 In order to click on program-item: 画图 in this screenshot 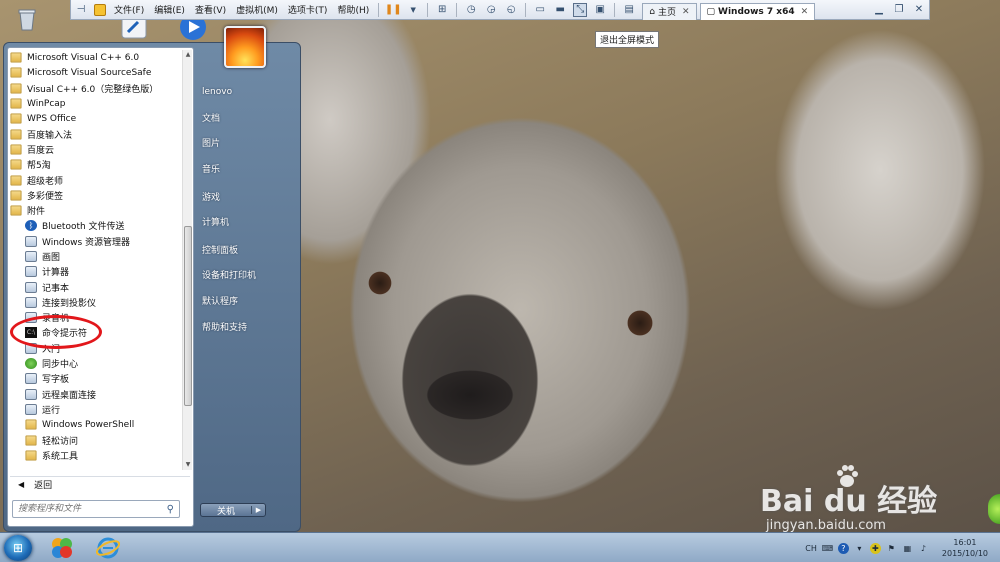, I will do `click(96, 256)`.